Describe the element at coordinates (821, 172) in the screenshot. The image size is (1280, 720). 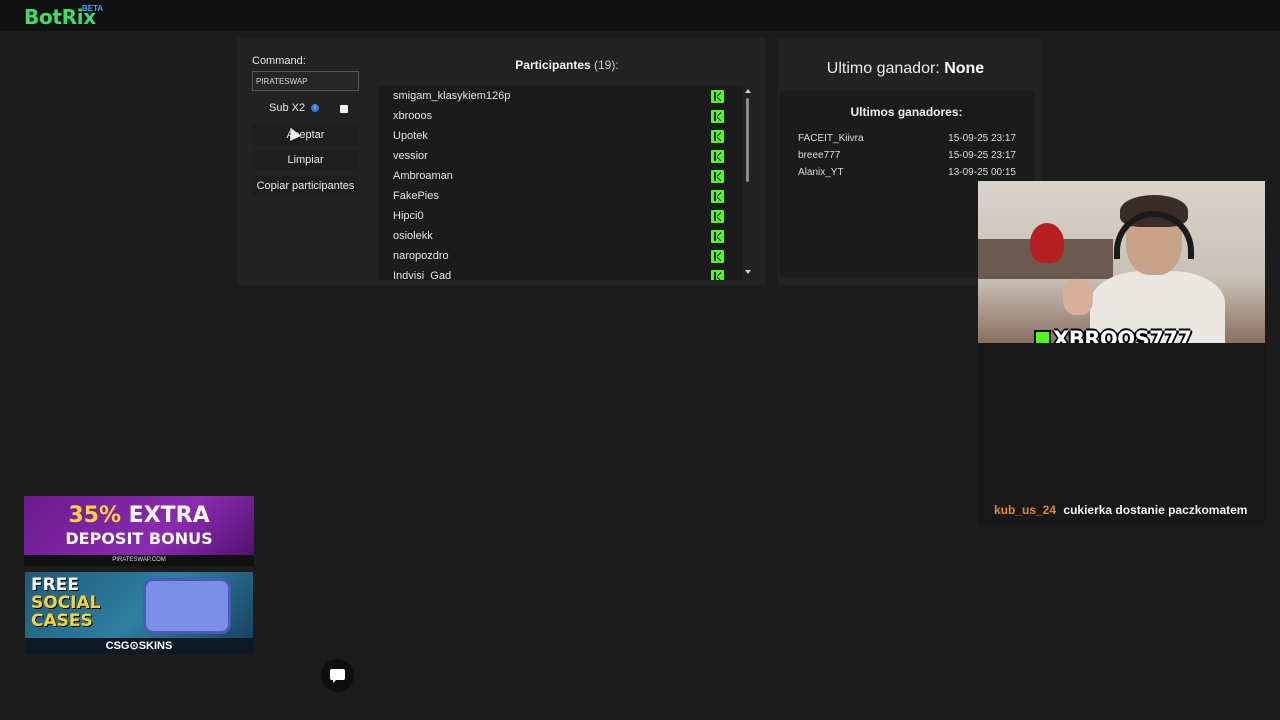
I see `winner-name: Alanix_YT` at that location.